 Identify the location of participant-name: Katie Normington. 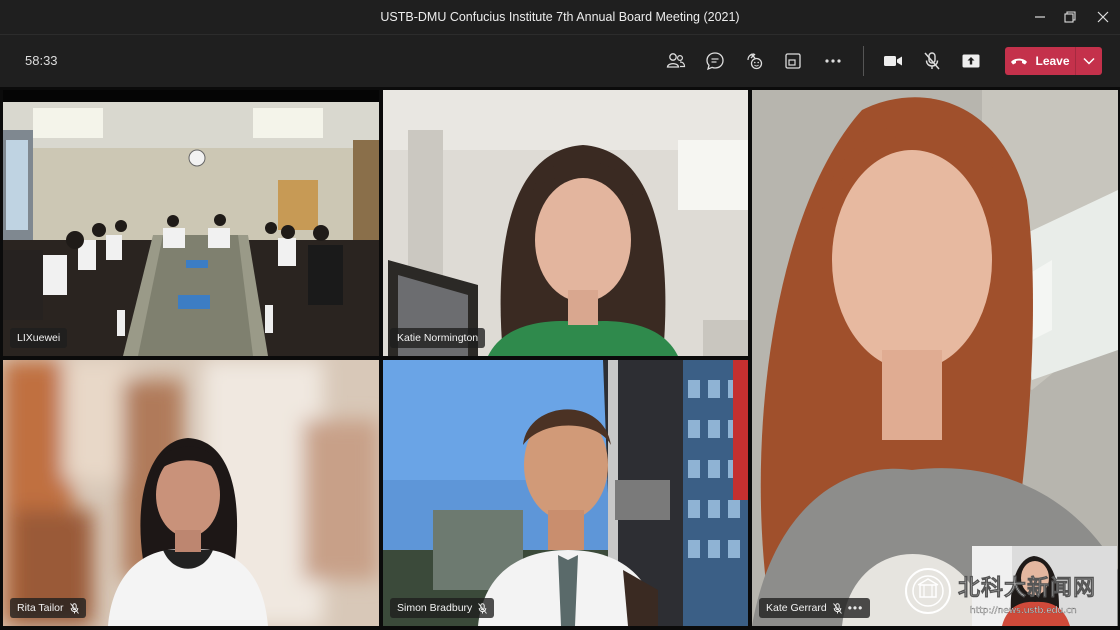
(438, 338).